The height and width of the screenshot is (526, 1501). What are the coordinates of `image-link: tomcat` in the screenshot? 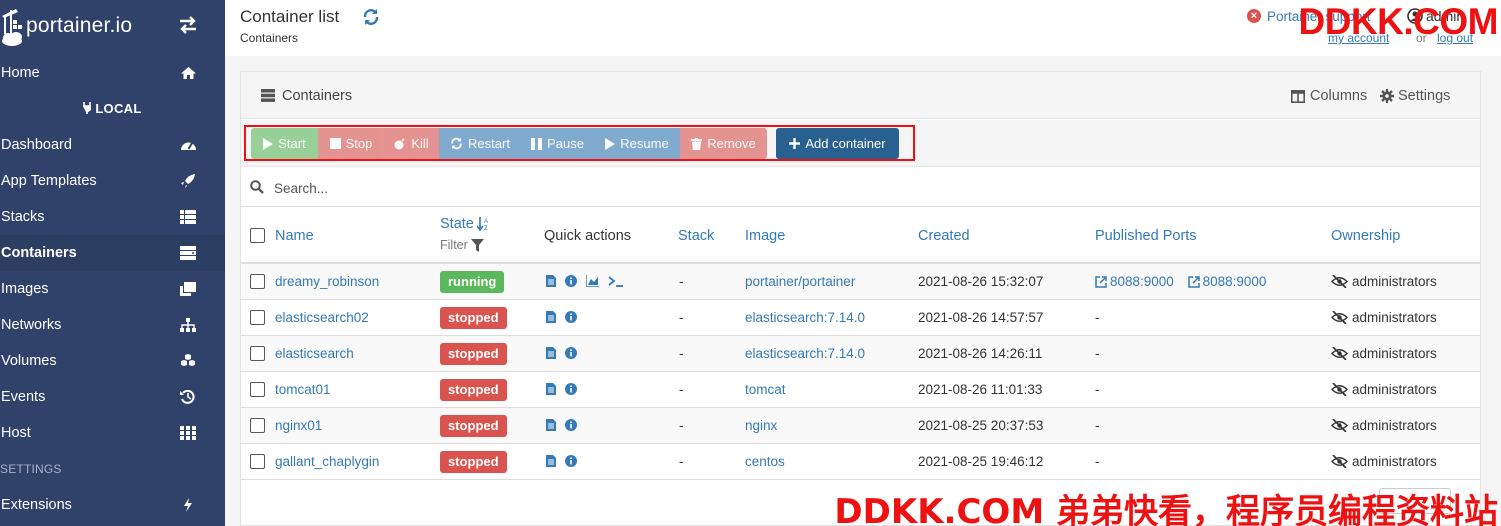 It's located at (765, 389).